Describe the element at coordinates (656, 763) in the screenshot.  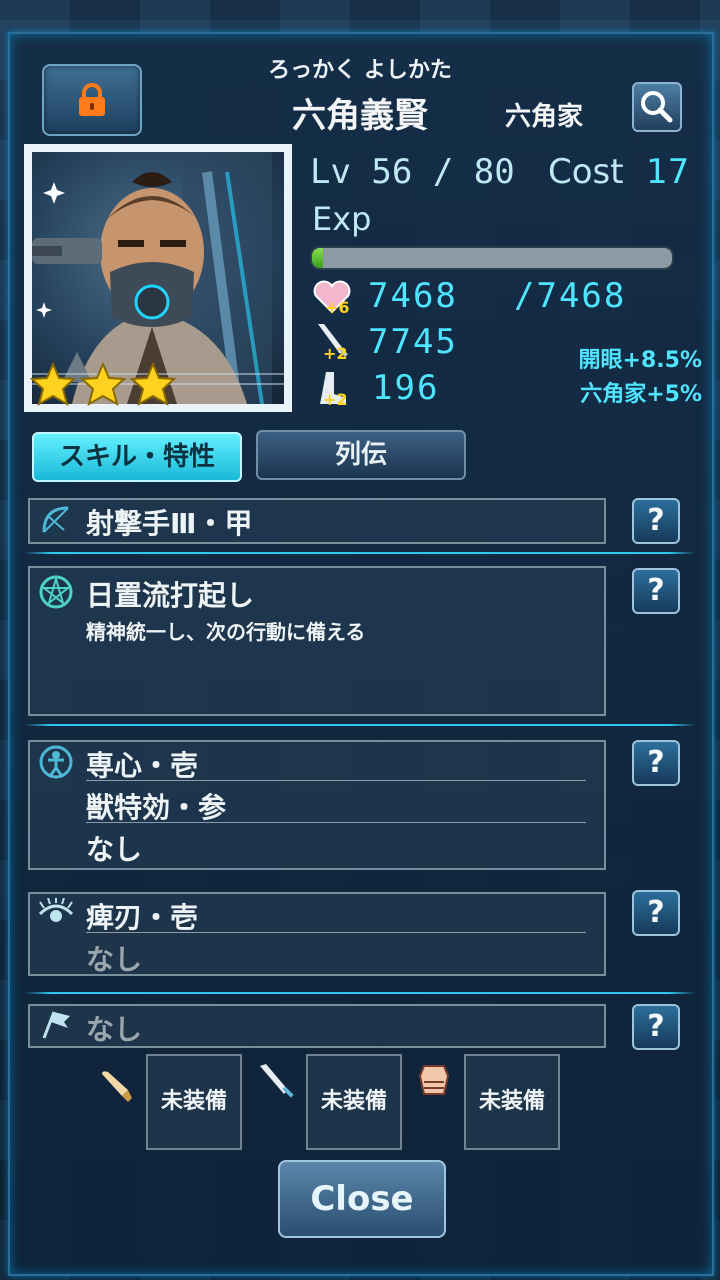
I see `passive-skills-help-button: ?` at that location.